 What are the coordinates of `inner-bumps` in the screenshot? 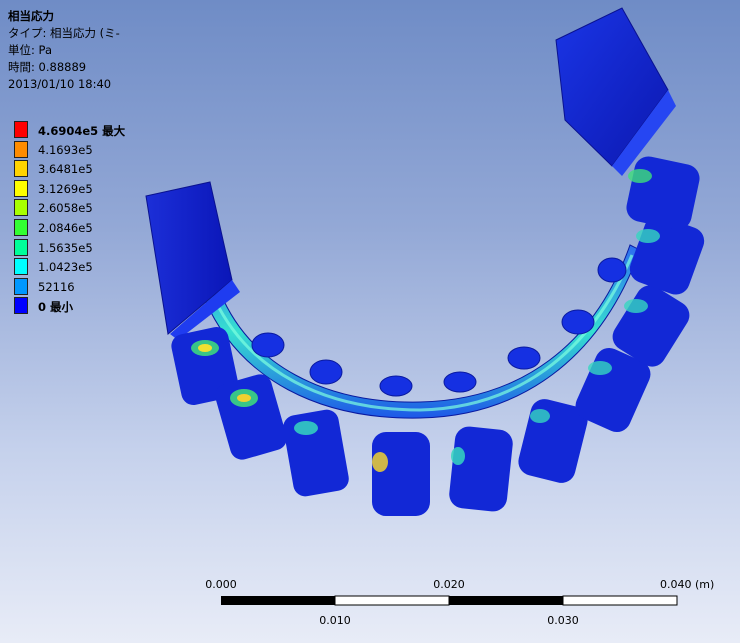 It's located at (439, 327).